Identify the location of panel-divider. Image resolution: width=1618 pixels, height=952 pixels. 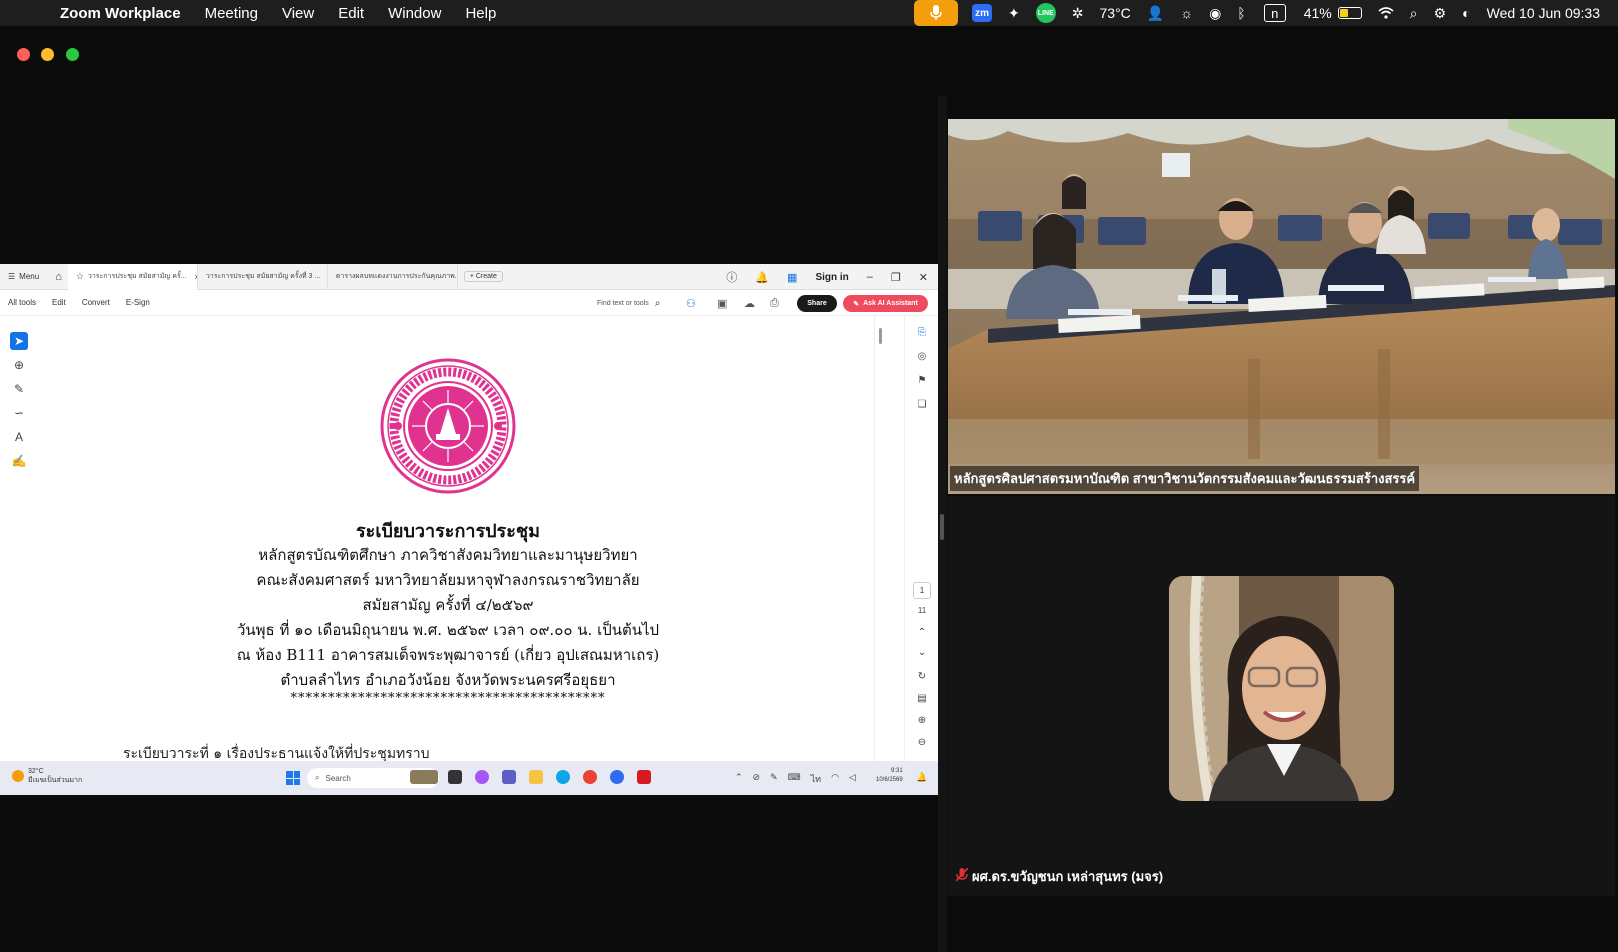
(942, 524).